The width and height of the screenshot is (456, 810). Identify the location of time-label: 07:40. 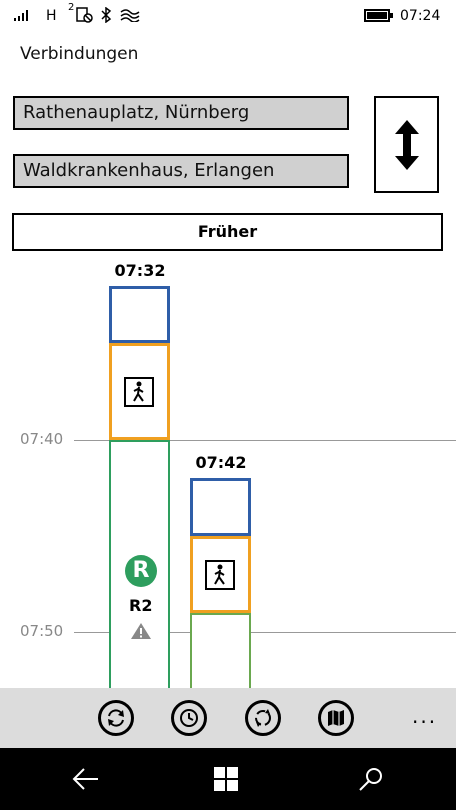
(42, 439).